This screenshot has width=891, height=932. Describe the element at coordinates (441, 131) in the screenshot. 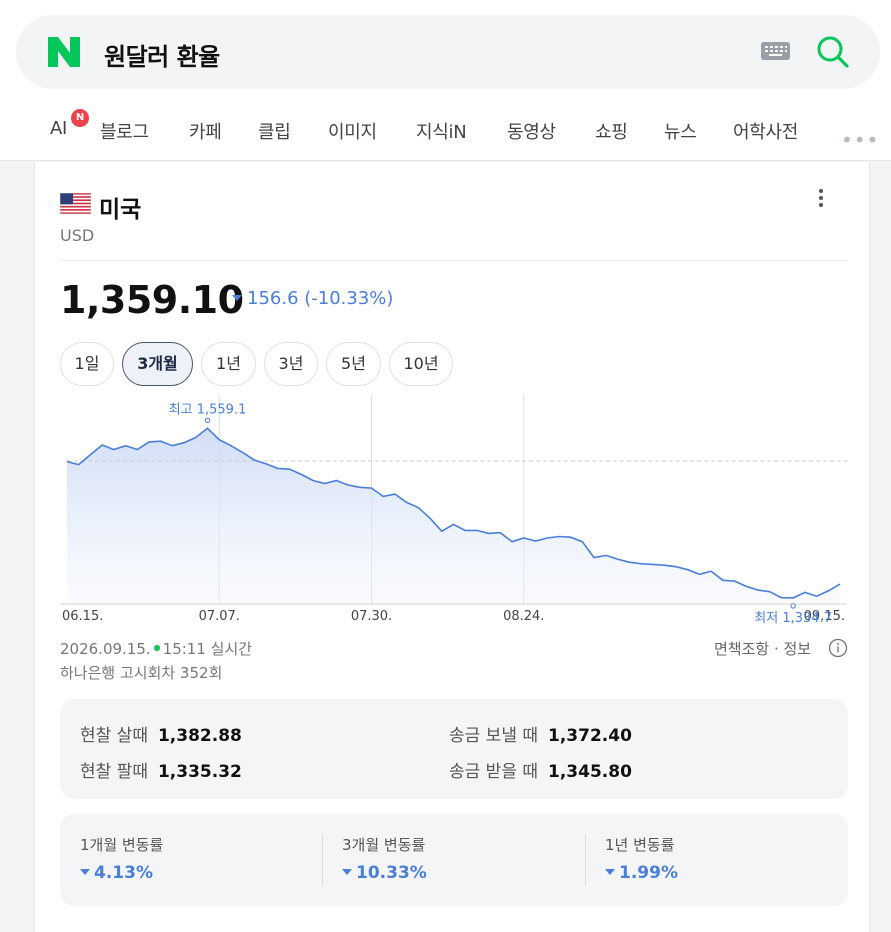

I see `tab-kin: 지식iN` at that location.